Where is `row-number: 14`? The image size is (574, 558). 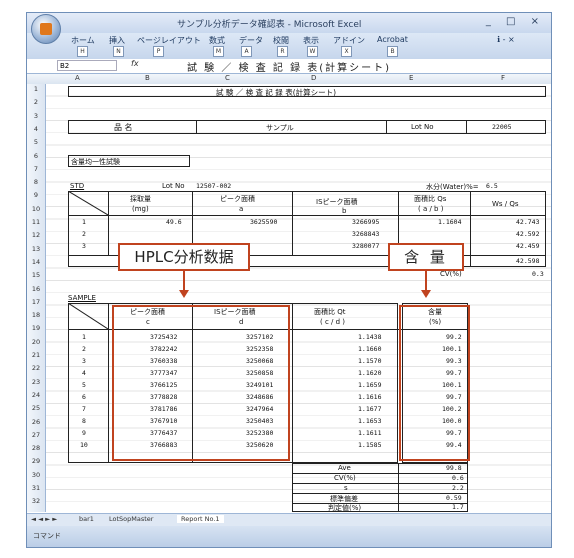 row-number: 14 is located at coordinates (36, 262).